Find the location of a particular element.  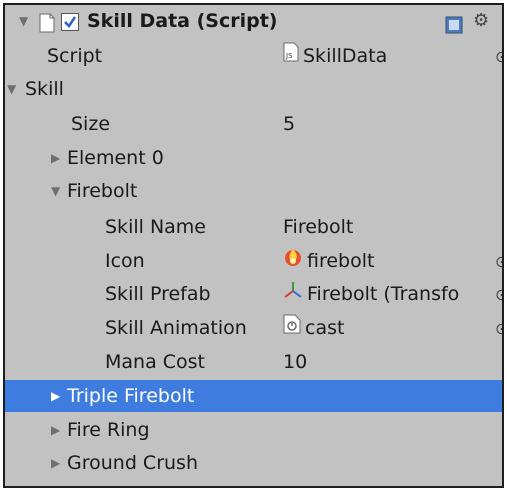

skill-element-firebolt: ▼ Firebolt is located at coordinates (253, 191).